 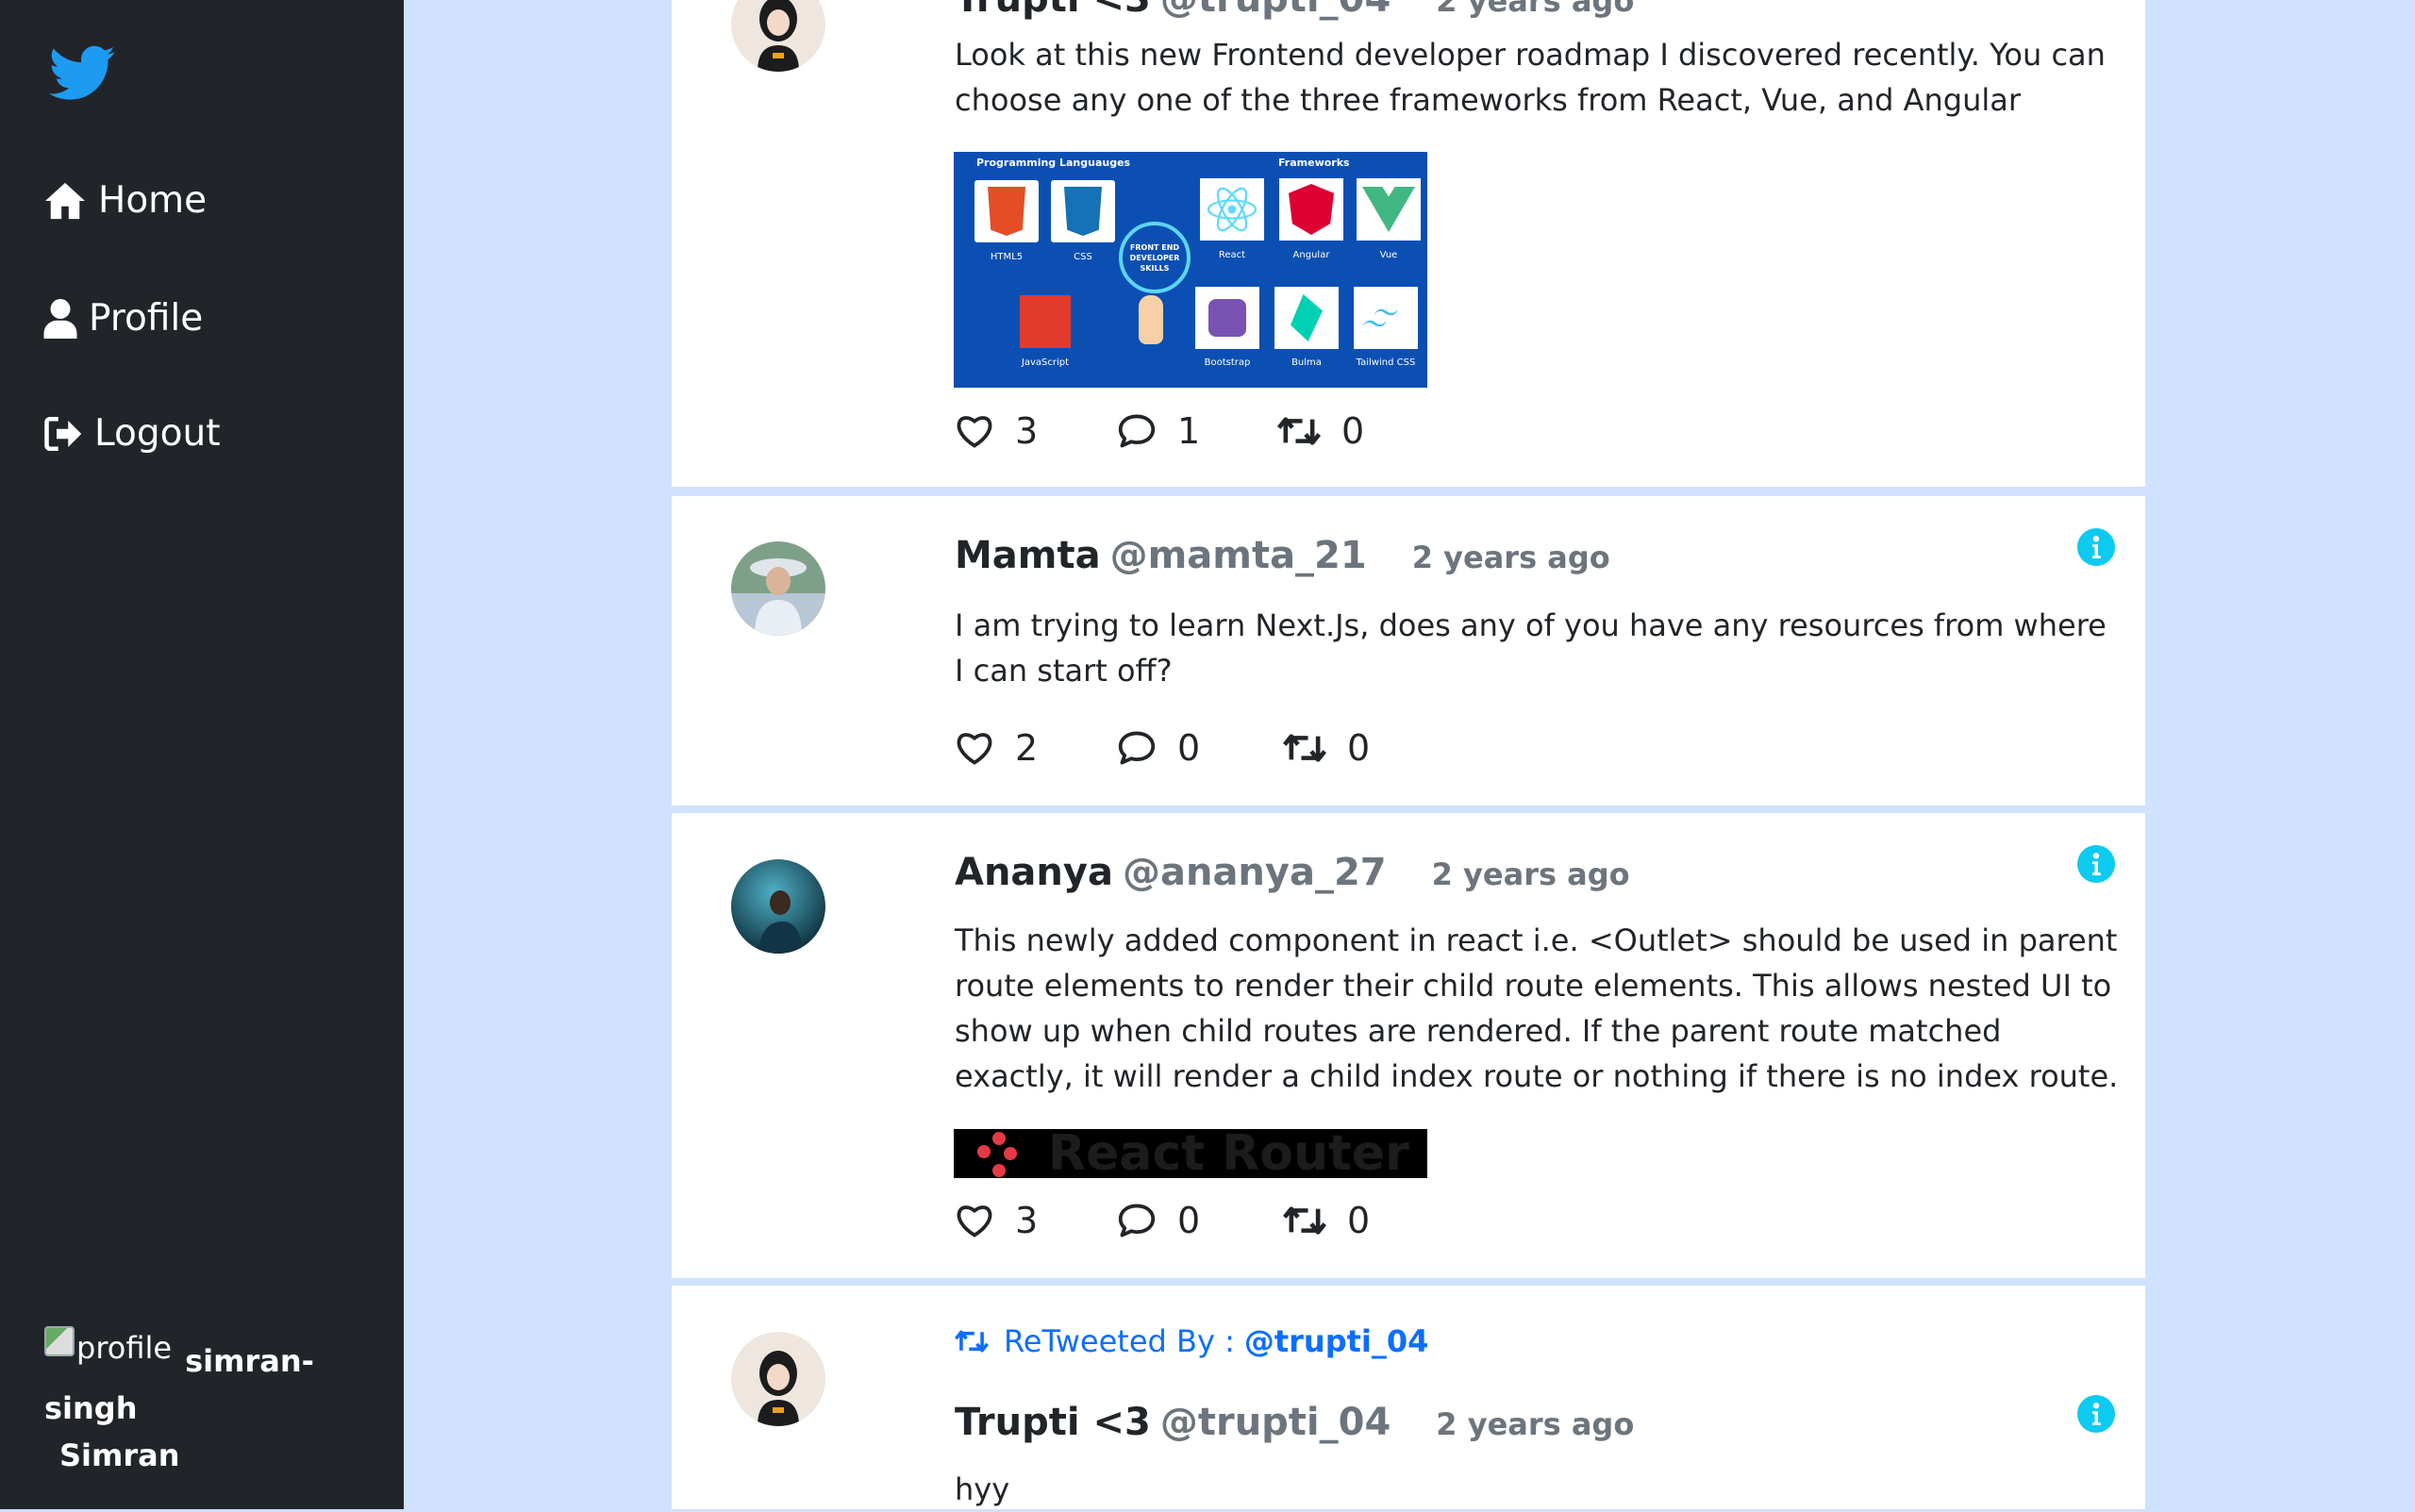 I want to click on tile-label-bulma: Bulma, so click(x=1307, y=362).